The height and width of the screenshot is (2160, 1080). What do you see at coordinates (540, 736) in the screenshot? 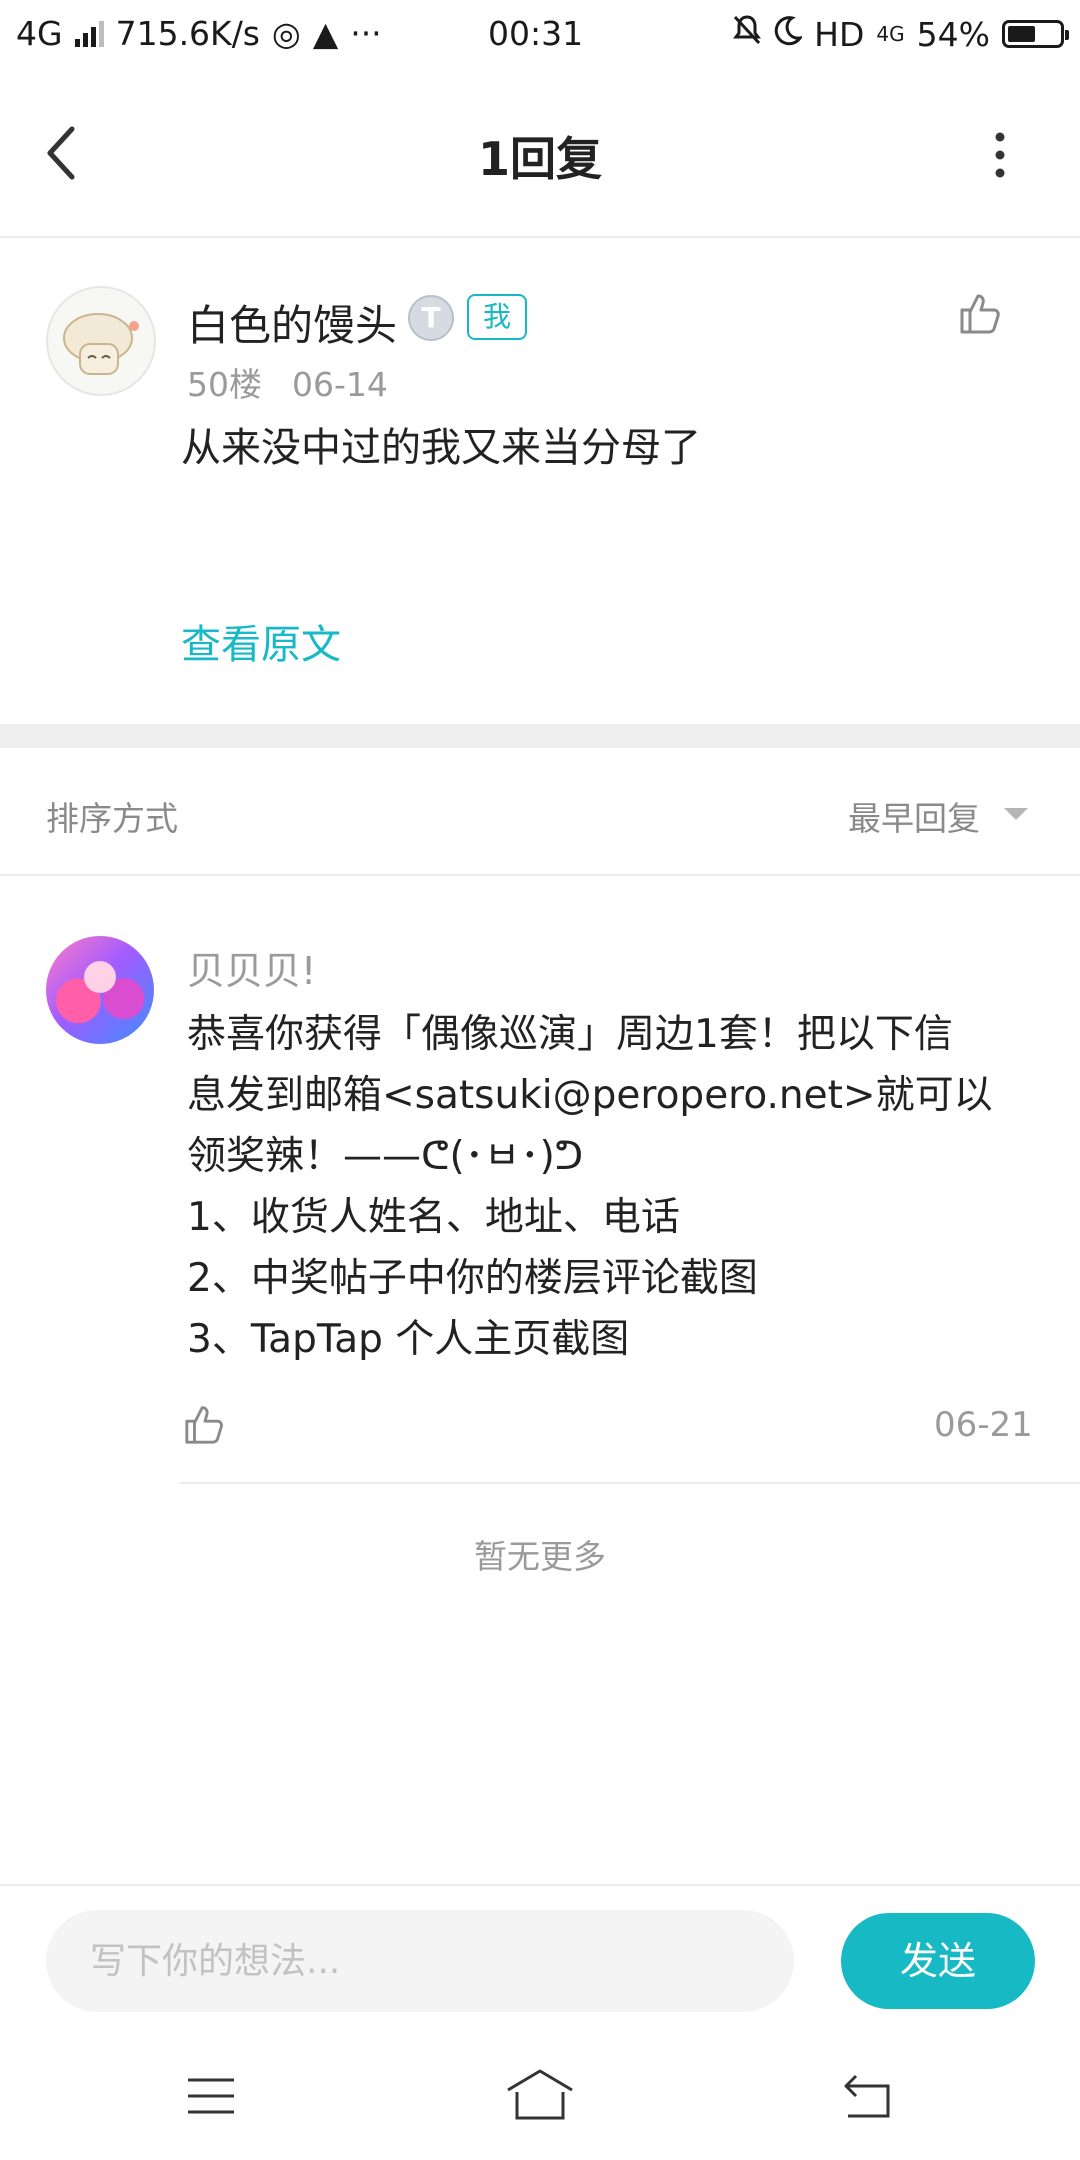
I see `section-divider` at bounding box center [540, 736].